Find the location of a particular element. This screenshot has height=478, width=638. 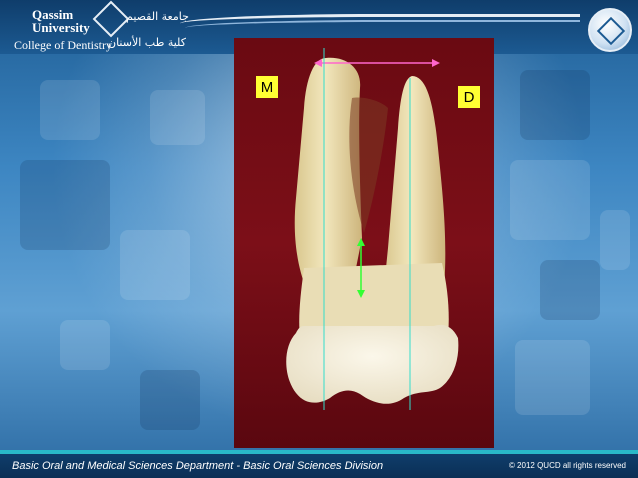

college-name-arabic: كلية طب الأسنان is located at coordinates (147, 42).